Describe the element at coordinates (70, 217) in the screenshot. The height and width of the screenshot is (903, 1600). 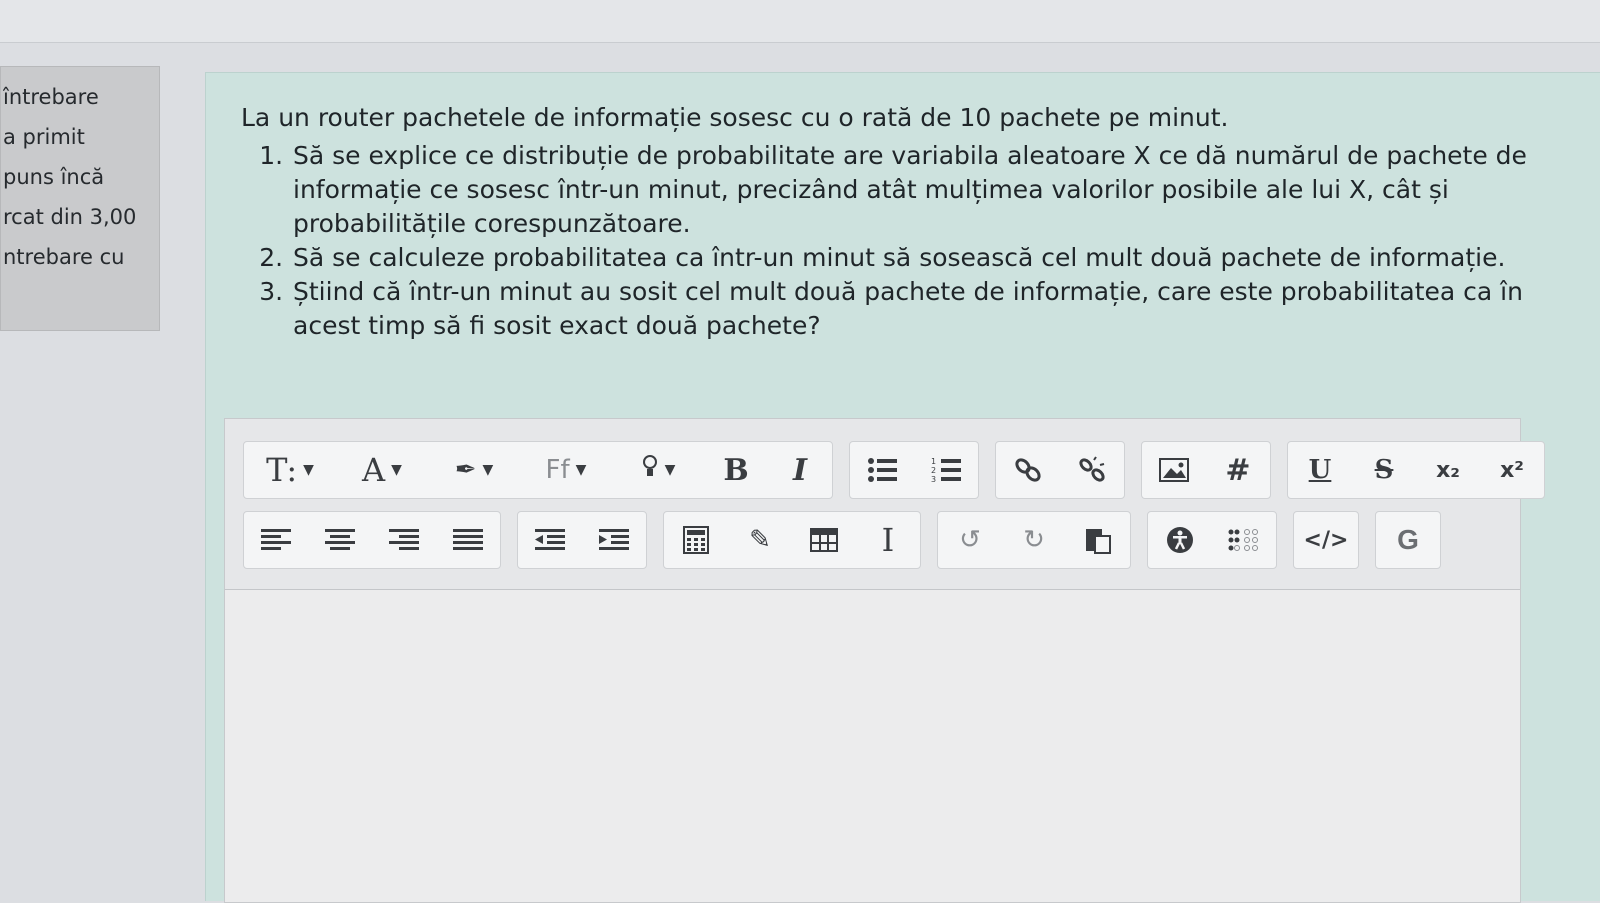
I see `info-line-4: rcat din 3,00` at that location.